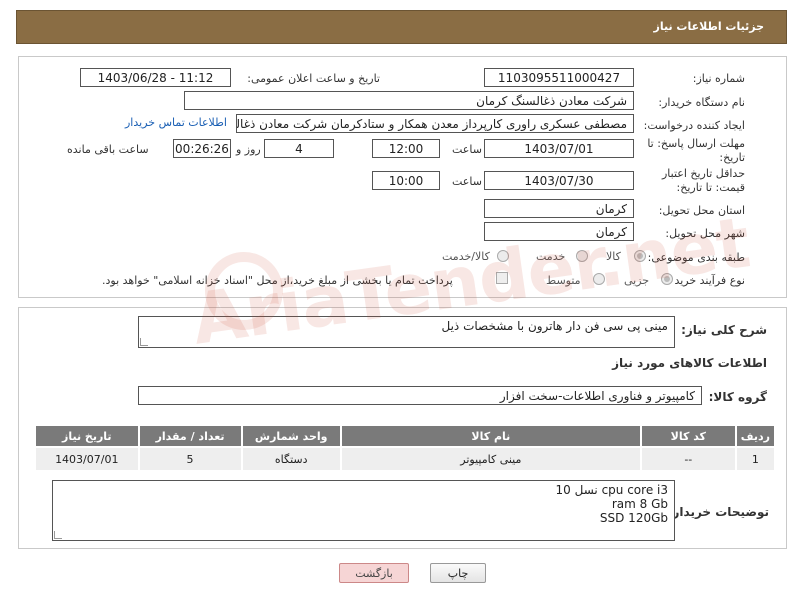 The height and width of the screenshot is (598, 789). Describe the element at coordinates (633, 518) in the screenshot. I see `buyer-notes-line: SSD 120Gb` at that location.